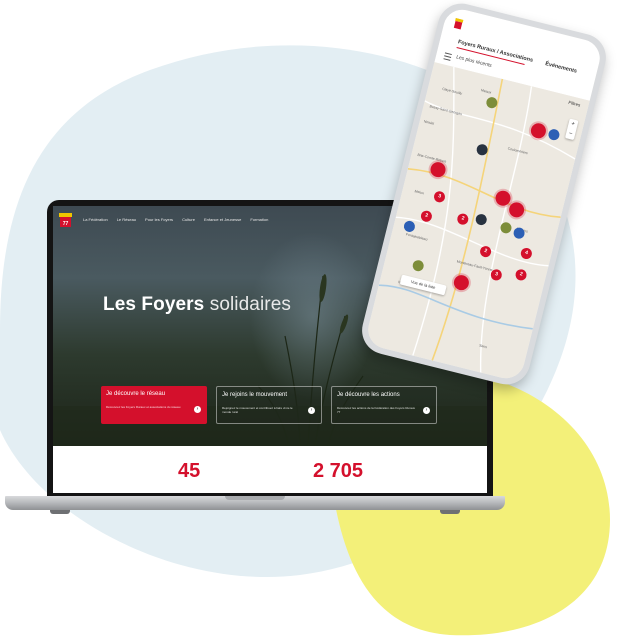  Describe the element at coordinates (222, 219) in the screenshot. I see `nav-item-enfance: Enfance et Jeunesse` at that location.